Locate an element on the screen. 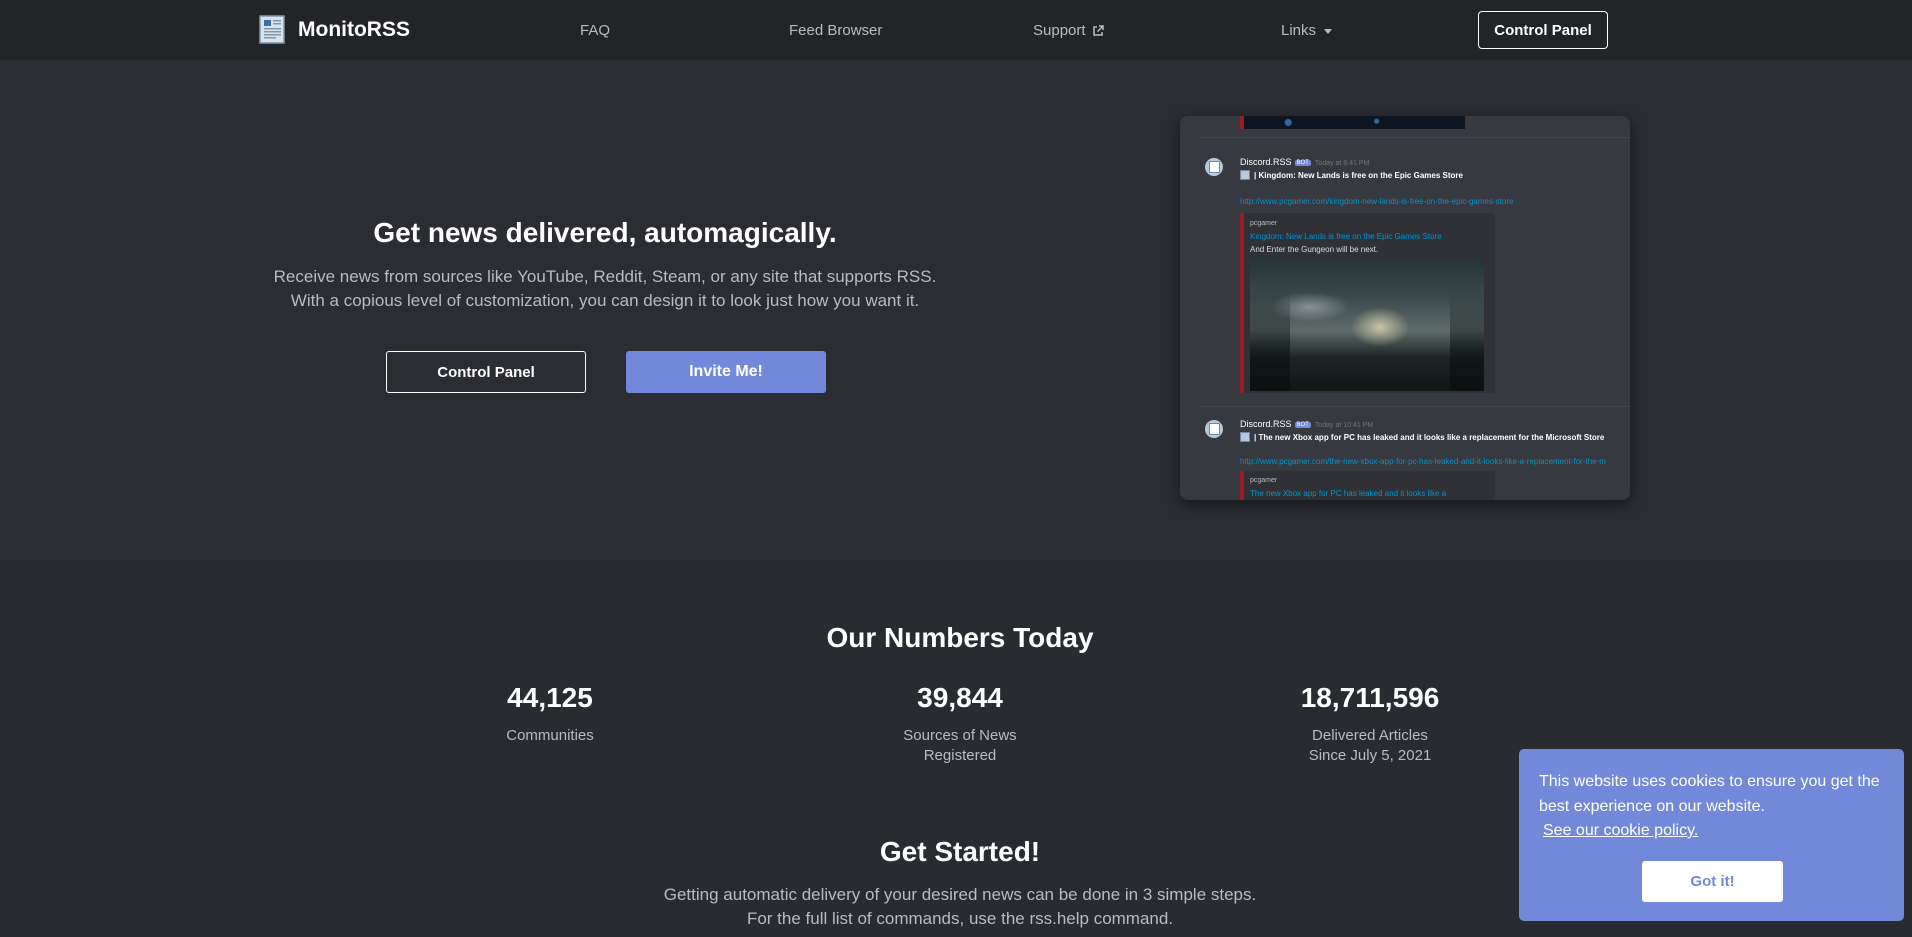  invite-button: Invite Me! is located at coordinates (726, 372).